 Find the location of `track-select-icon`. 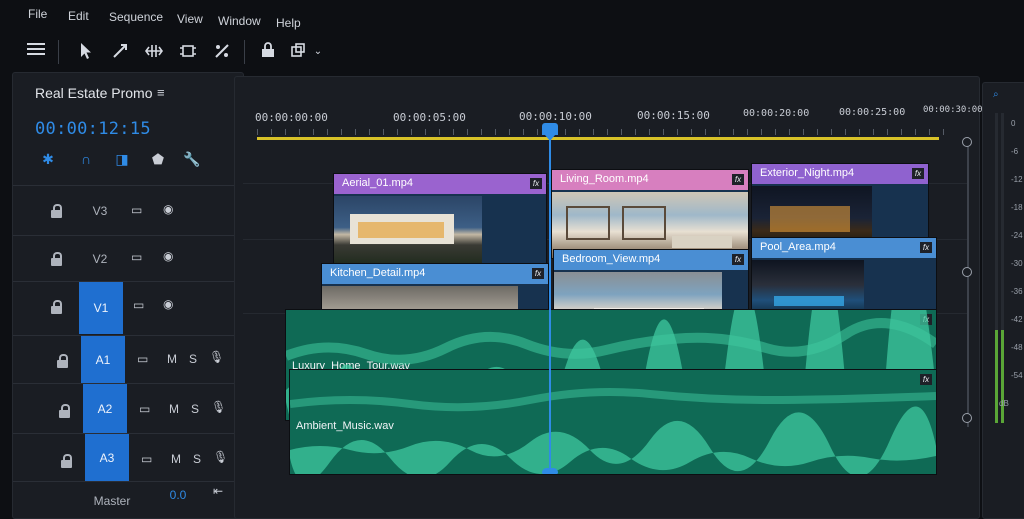

track-select-icon is located at coordinates (120, 52).